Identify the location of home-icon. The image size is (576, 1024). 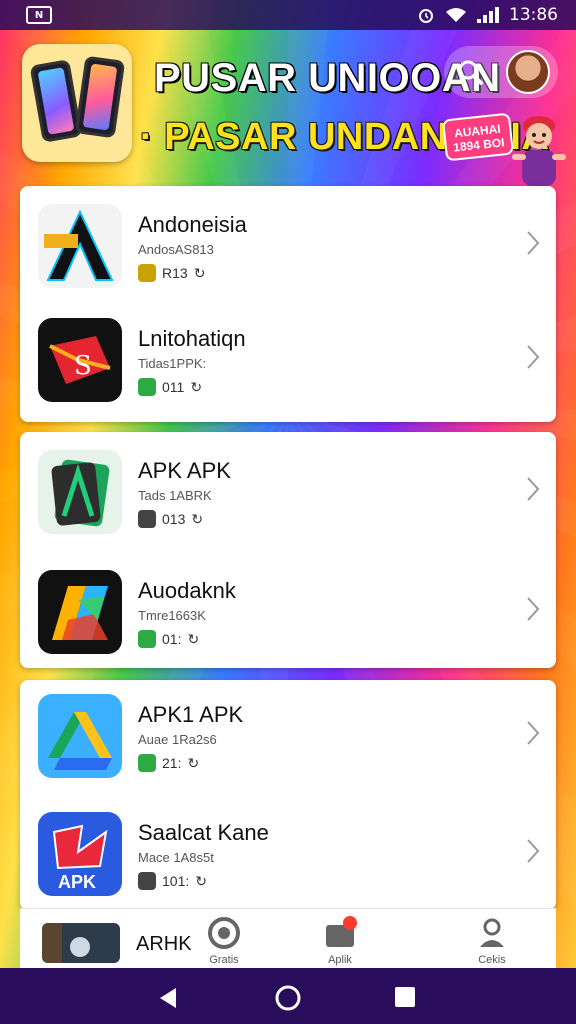
(288, 998).